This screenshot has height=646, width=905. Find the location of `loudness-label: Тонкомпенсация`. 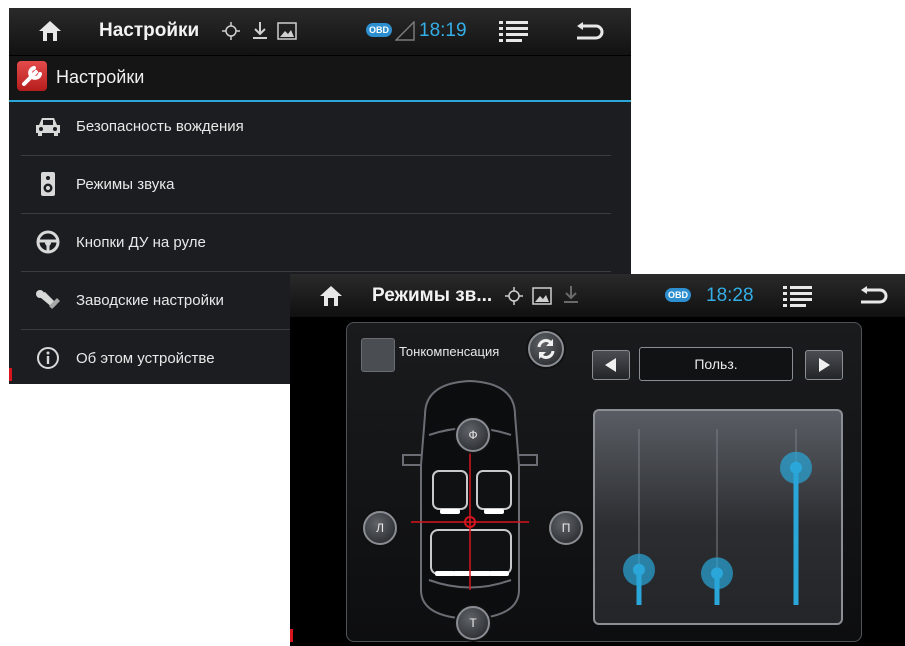

loudness-label: Тонкомпенсация is located at coordinates (449, 351).